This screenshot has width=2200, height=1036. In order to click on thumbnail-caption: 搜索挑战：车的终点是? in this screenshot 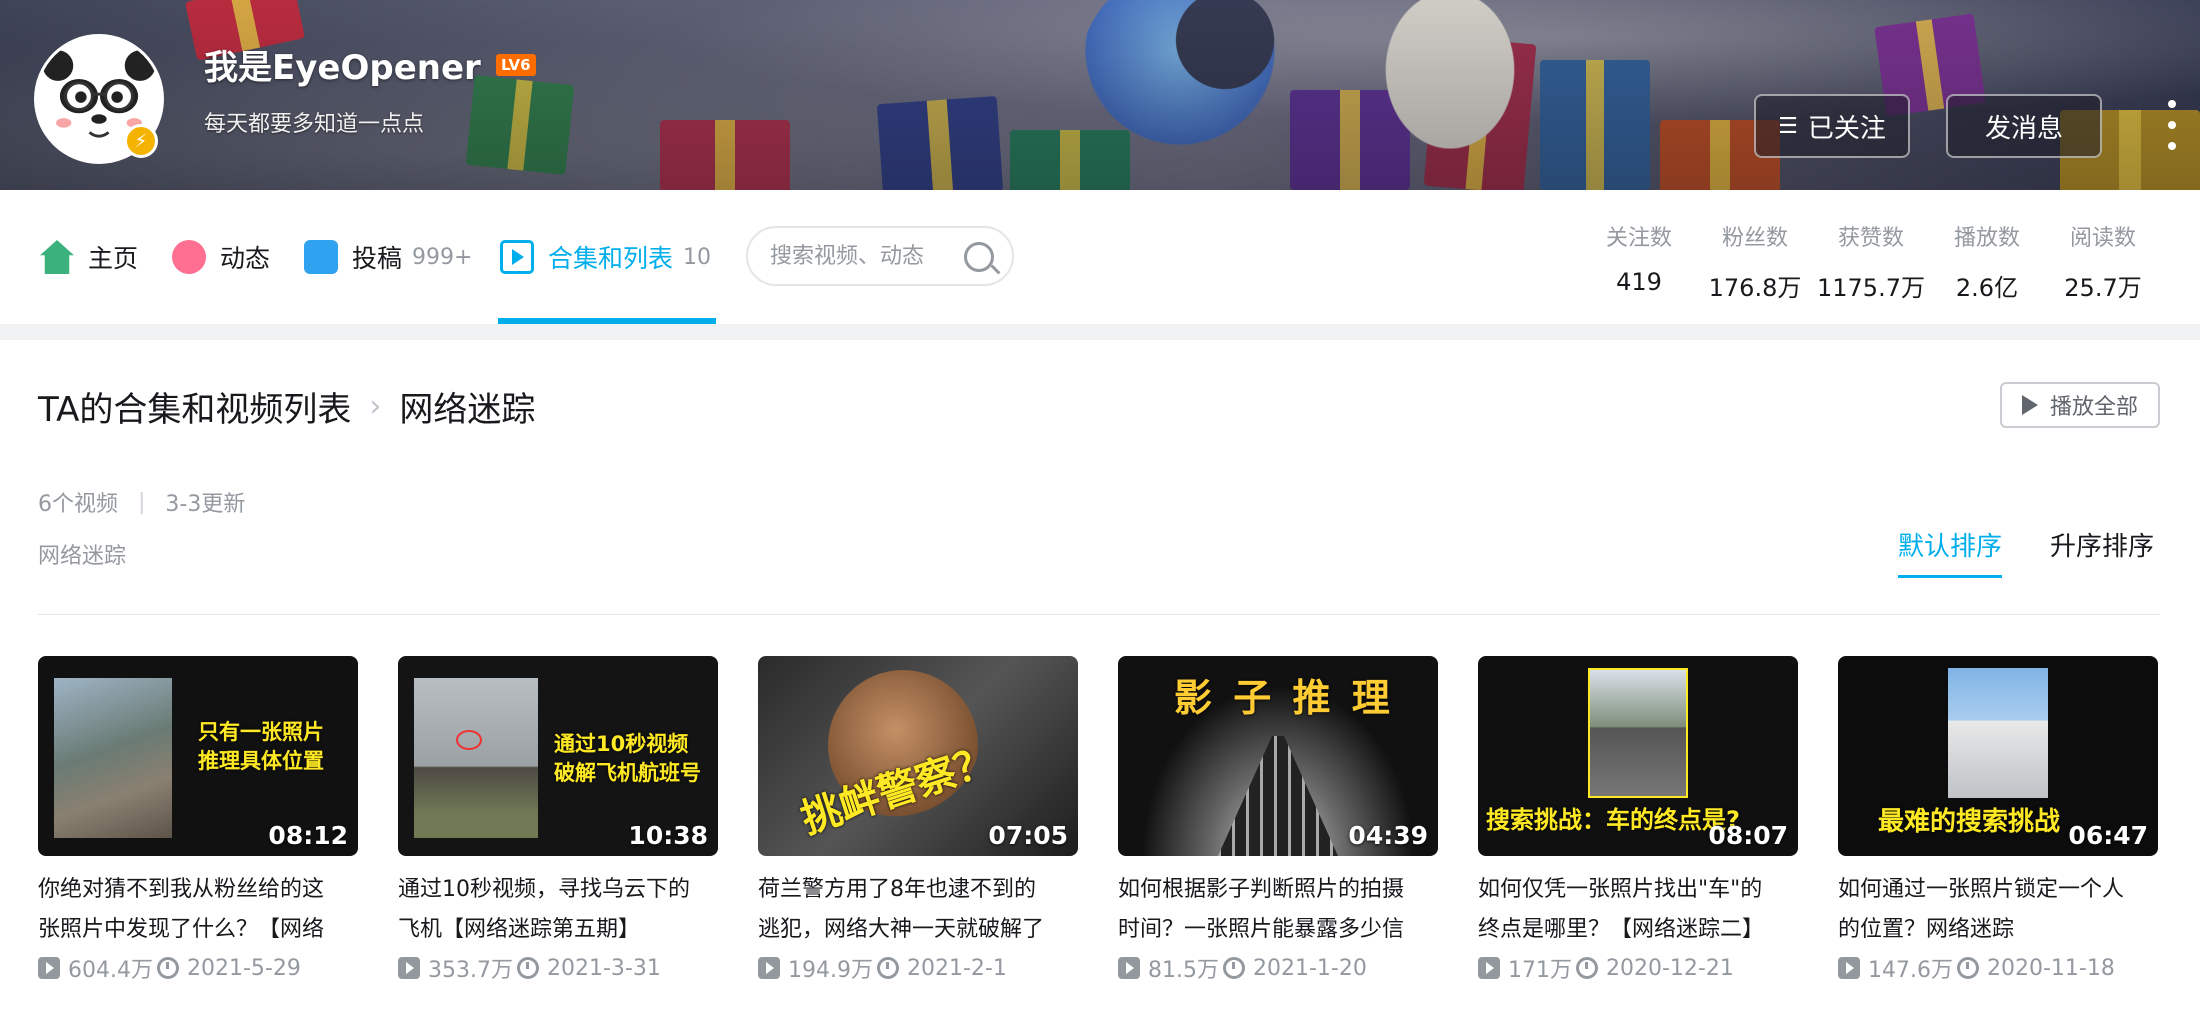, I will do `click(1613, 820)`.